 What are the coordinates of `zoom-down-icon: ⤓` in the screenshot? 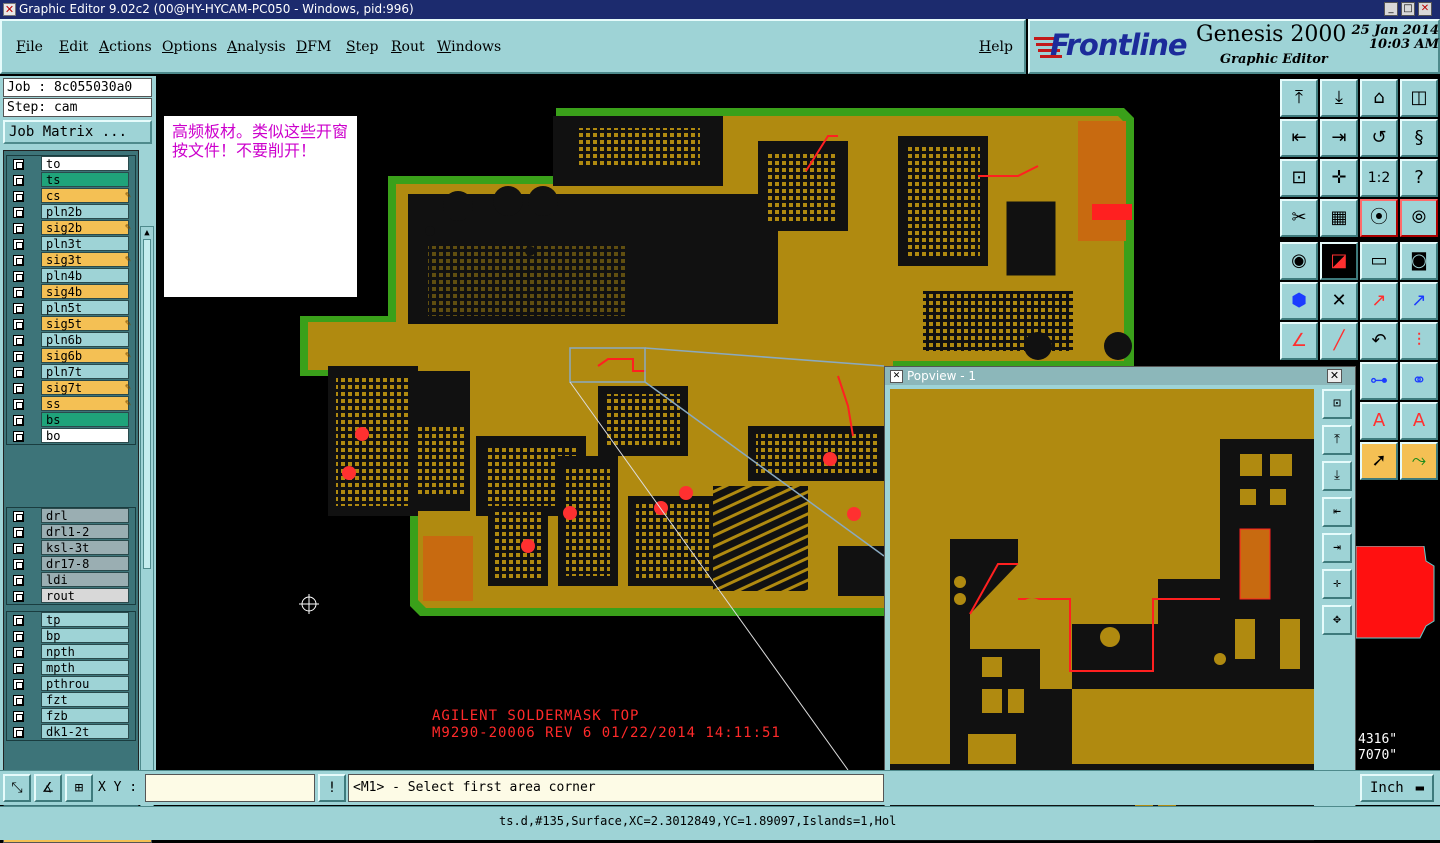 It's located at (1339, 98).